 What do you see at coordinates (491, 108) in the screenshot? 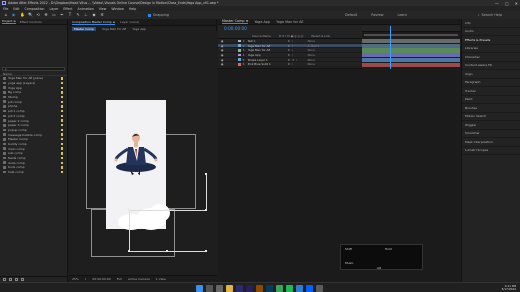
I see `panel-brushes: Brushes` at bounding box center [491, 108].